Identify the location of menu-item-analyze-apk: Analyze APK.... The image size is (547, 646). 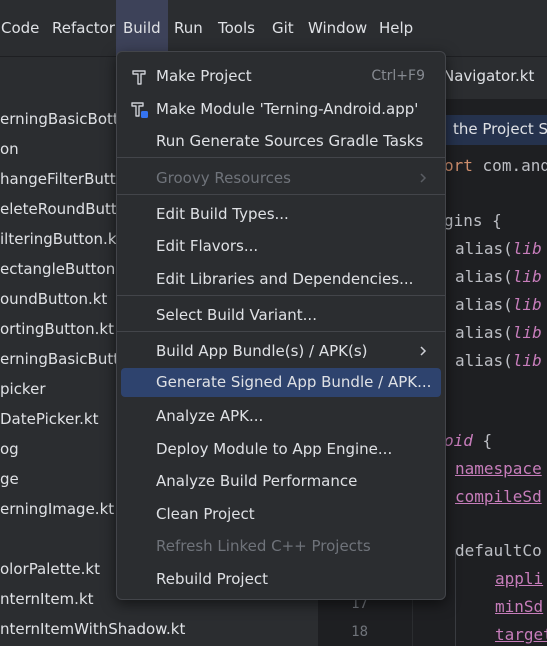
(281, 416).